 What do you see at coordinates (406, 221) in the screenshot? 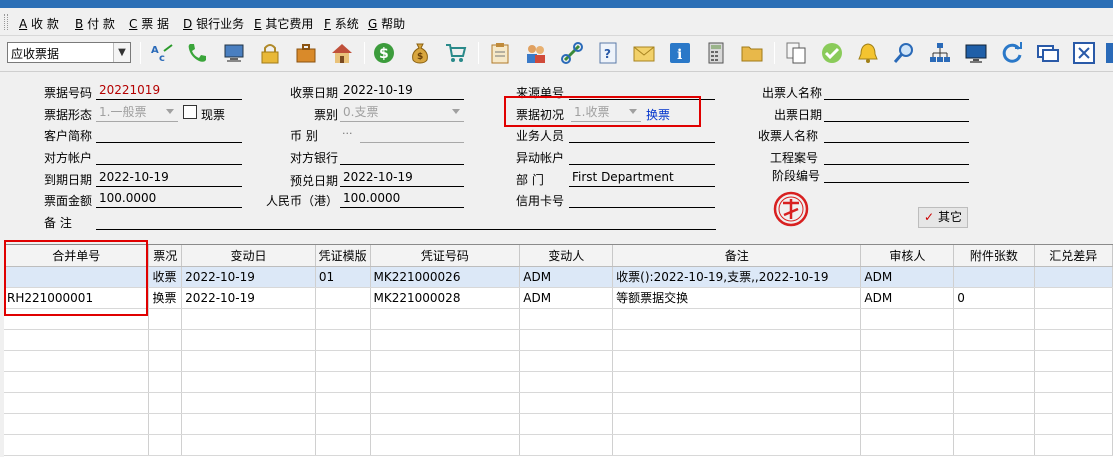
I see `remark-field` at bounding box center [406, 221].